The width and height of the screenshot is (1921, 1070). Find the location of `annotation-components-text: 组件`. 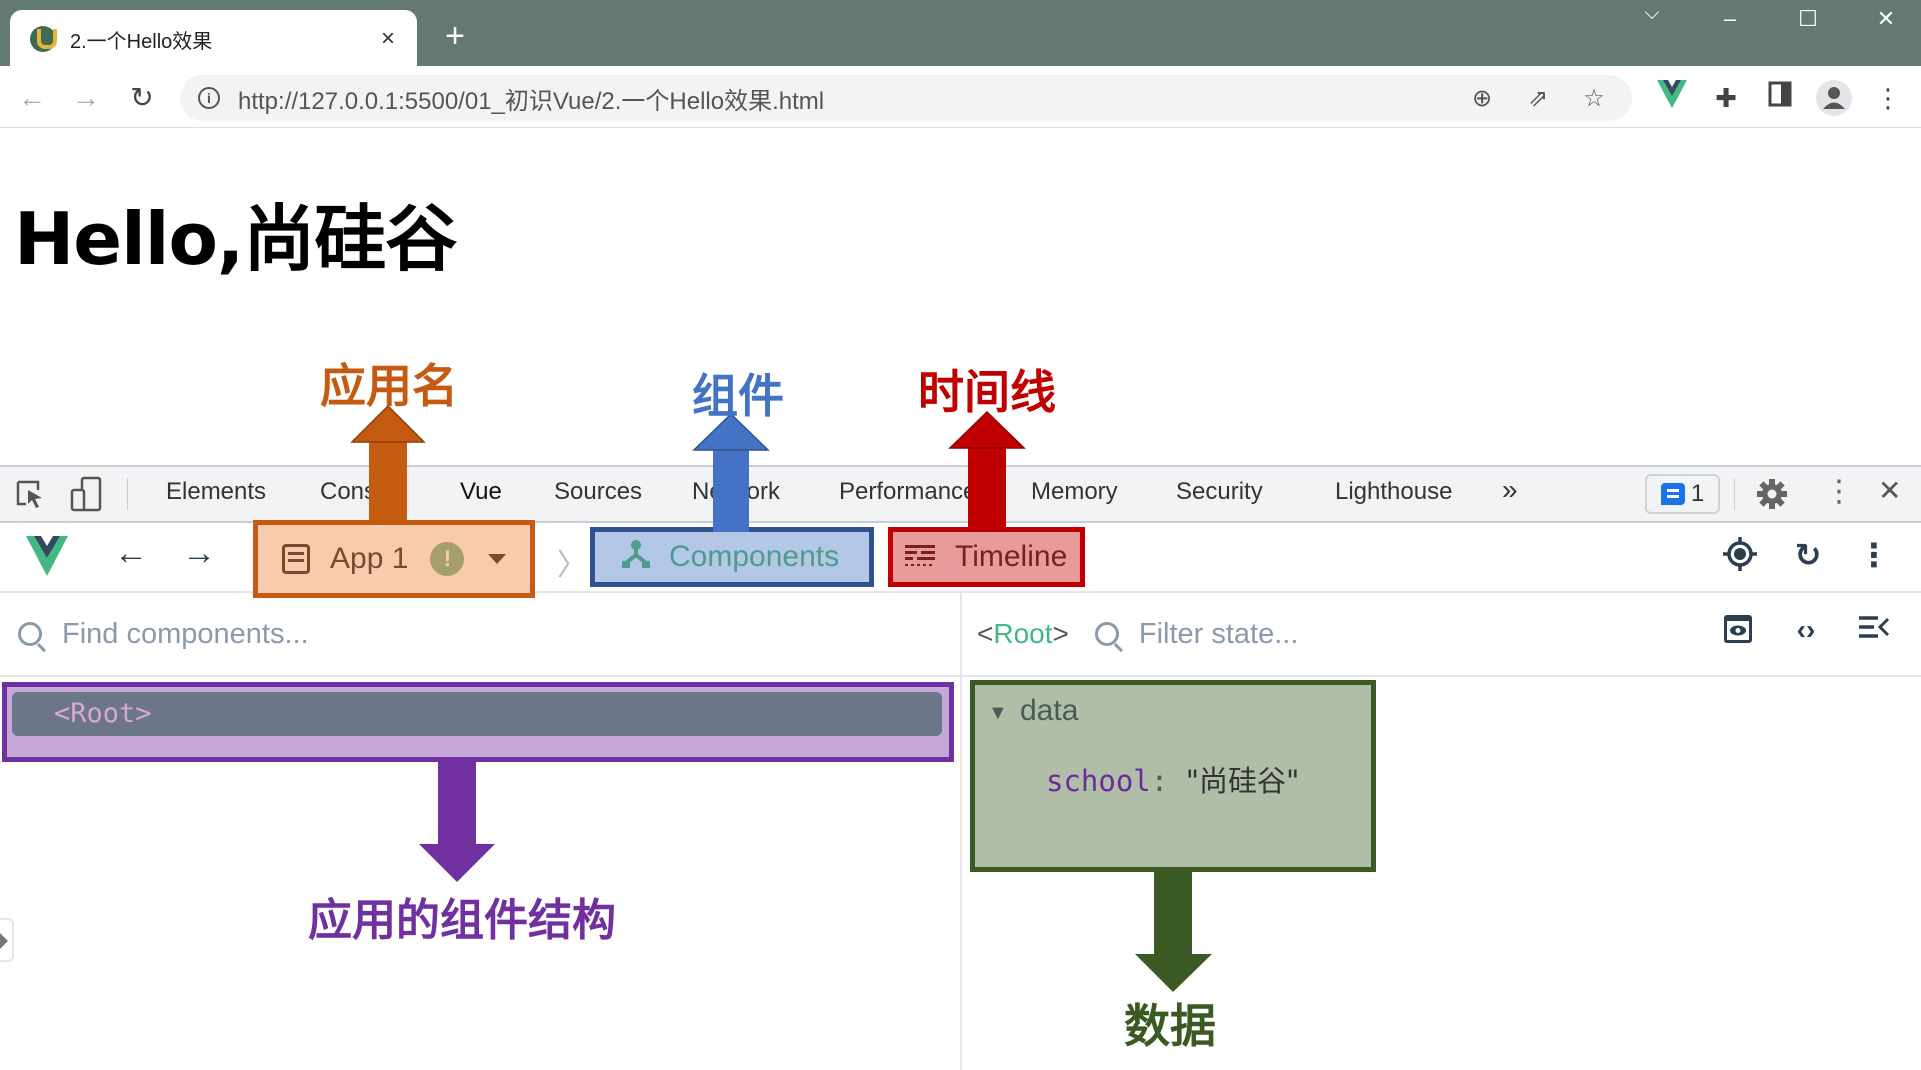

annotation-components-text: 组件 is located at coordinates (738, 396).